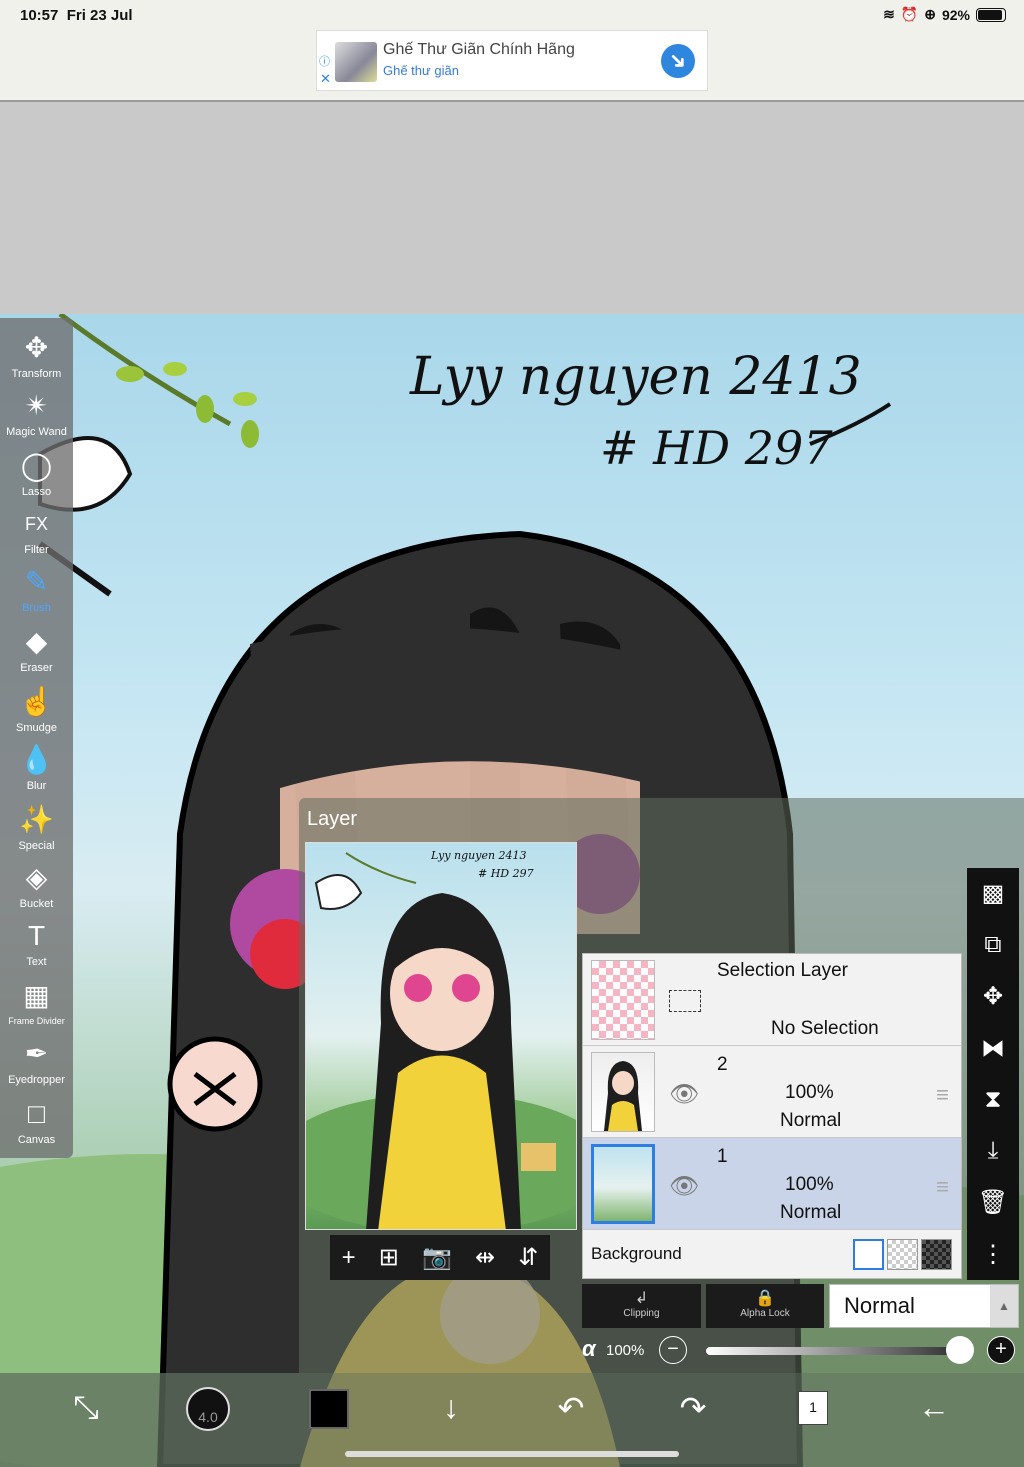  Describe the element at coordinates (924, 1306) in the screenshot. I see `blend-mode-select: Normal ▲` at that location.